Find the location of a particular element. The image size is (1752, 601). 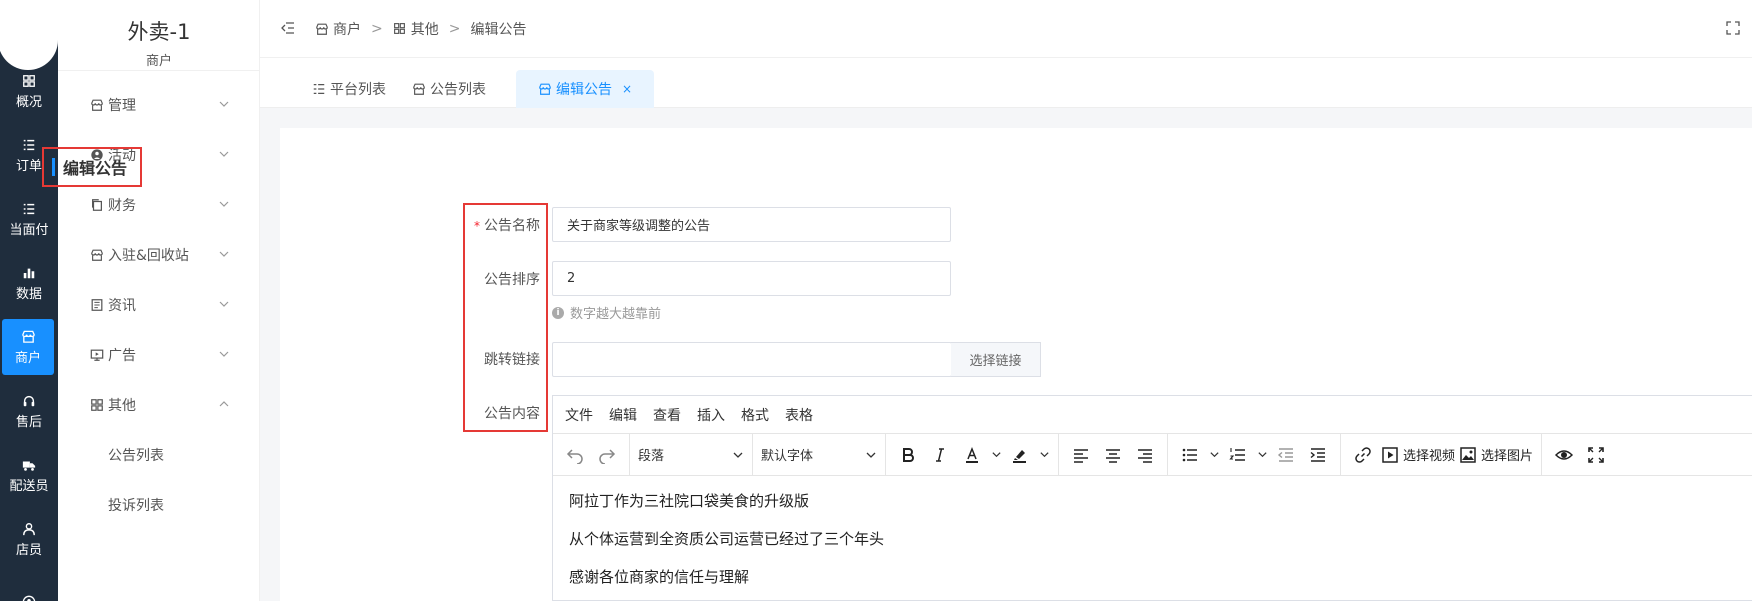

toolbar-group-font: 默认字体 is located at coordinates (819, 454).